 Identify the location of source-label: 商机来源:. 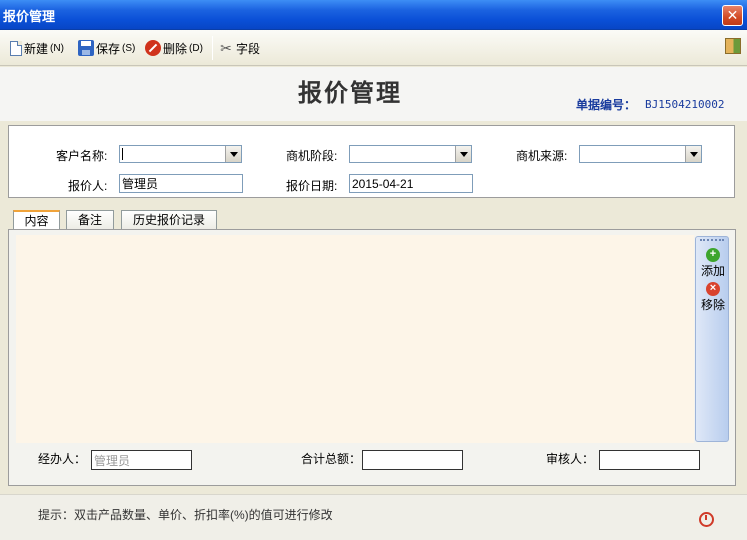
(542, 156).